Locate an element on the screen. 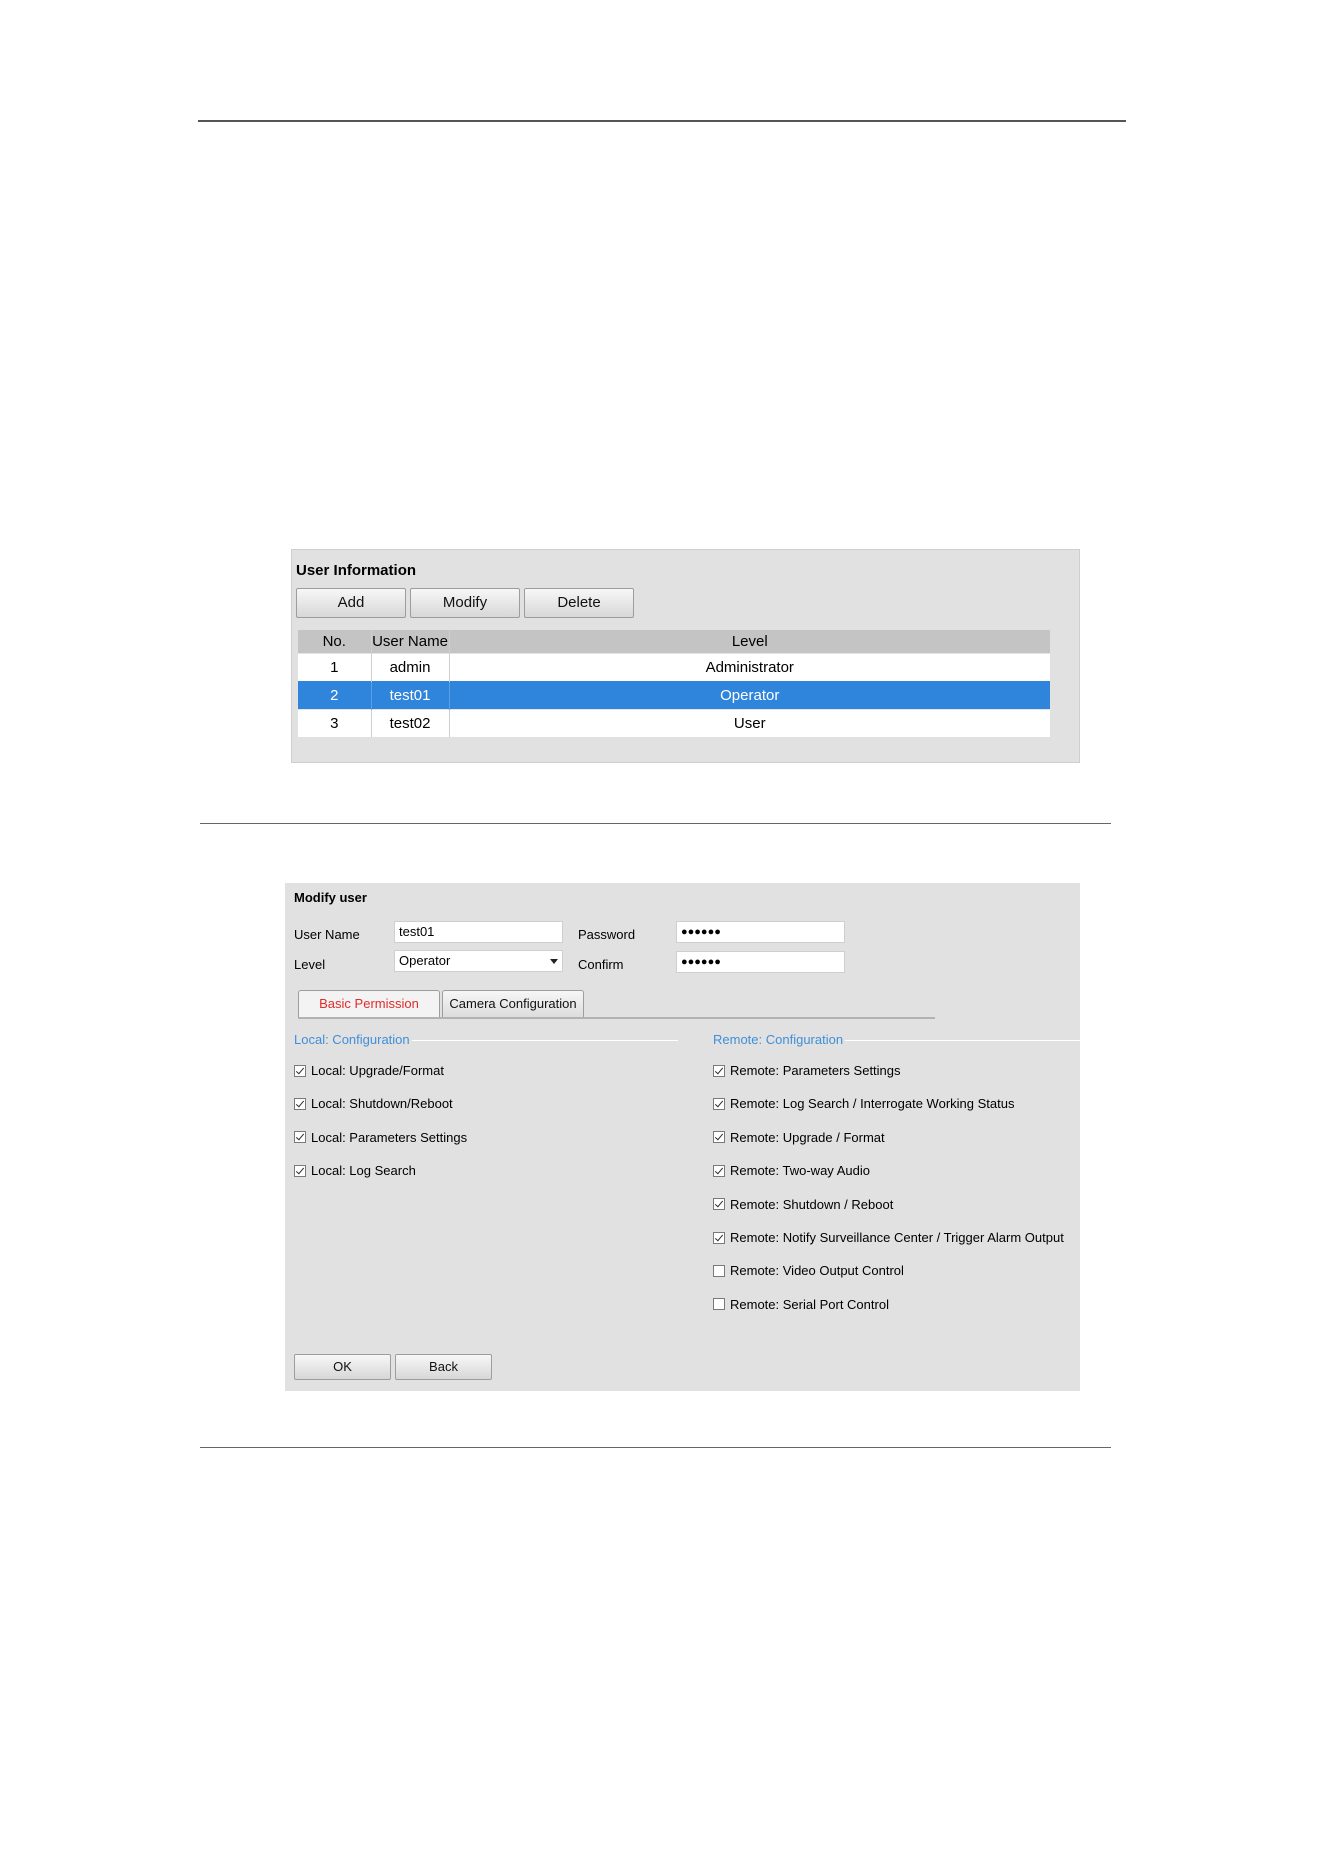 The image size is (1324, 1872). permission-label: Remote: Two-way Audio is located at coordinates (800, 1171).